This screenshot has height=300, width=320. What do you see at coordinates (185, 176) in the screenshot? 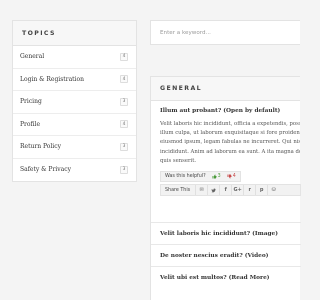
I see `helpful-label: Was this helpful?` at bounding box center [185, 176].